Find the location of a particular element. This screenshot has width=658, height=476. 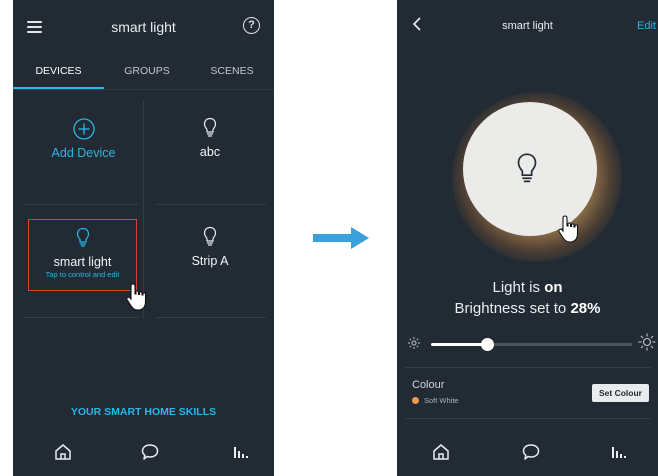

light-status-value: on is located at coordinates (553, 287).